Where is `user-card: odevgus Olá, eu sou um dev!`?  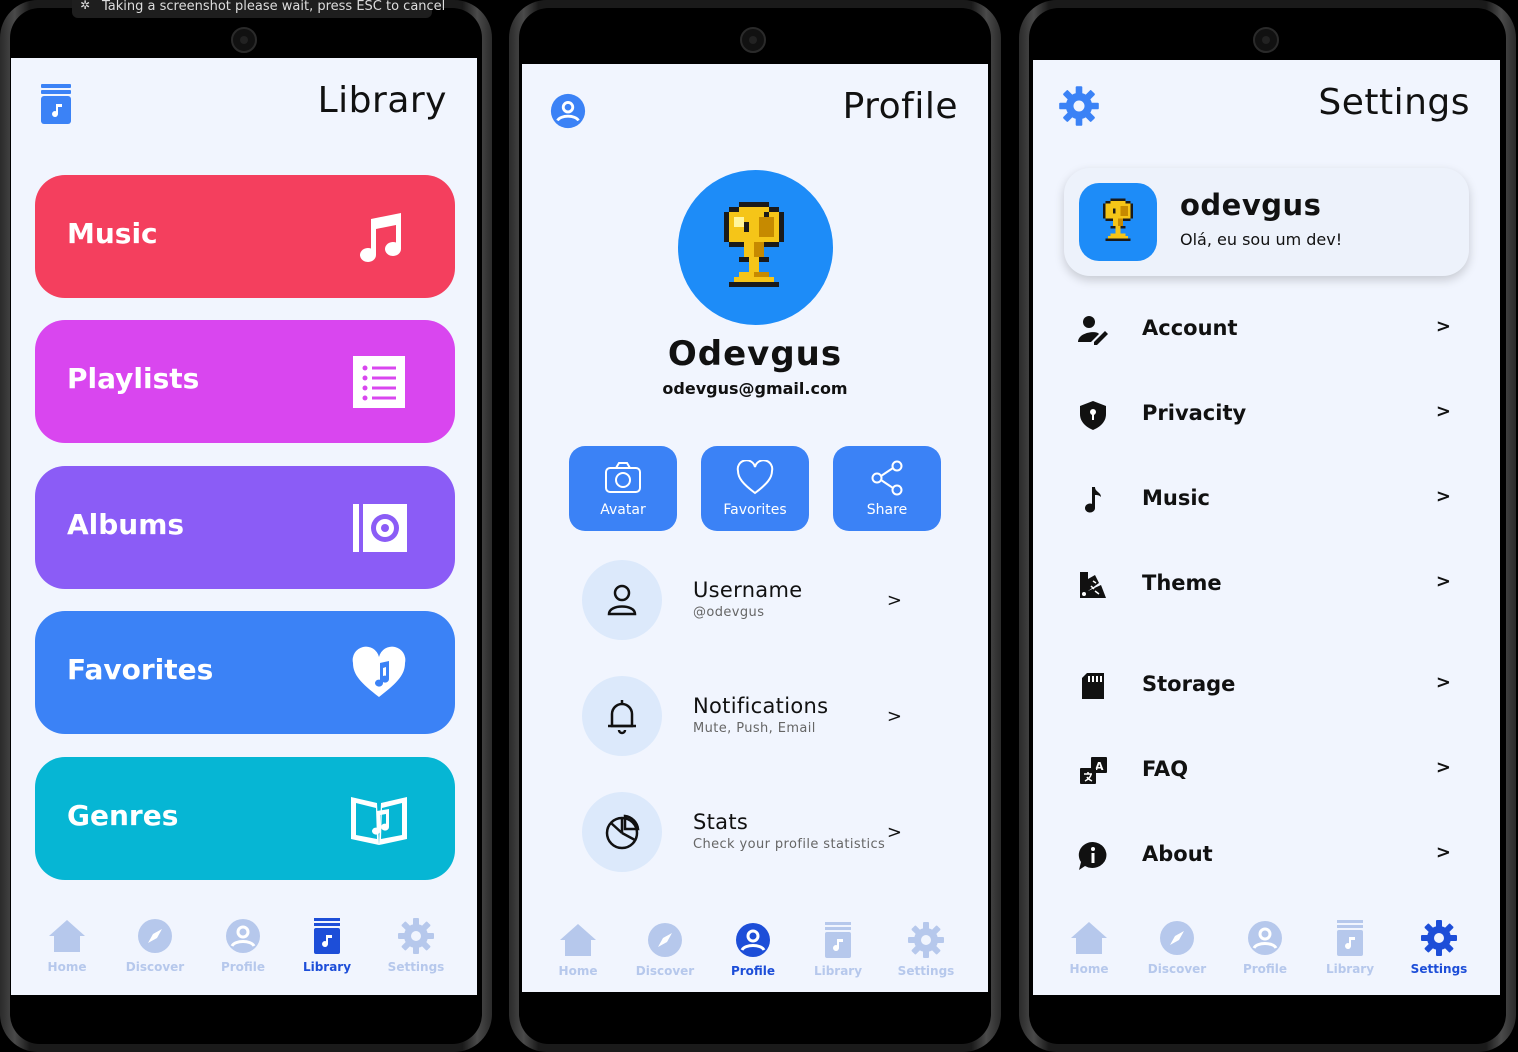 user-card: odevgus Olá, eu sou um dev! is located at coordinates (1266, 222).